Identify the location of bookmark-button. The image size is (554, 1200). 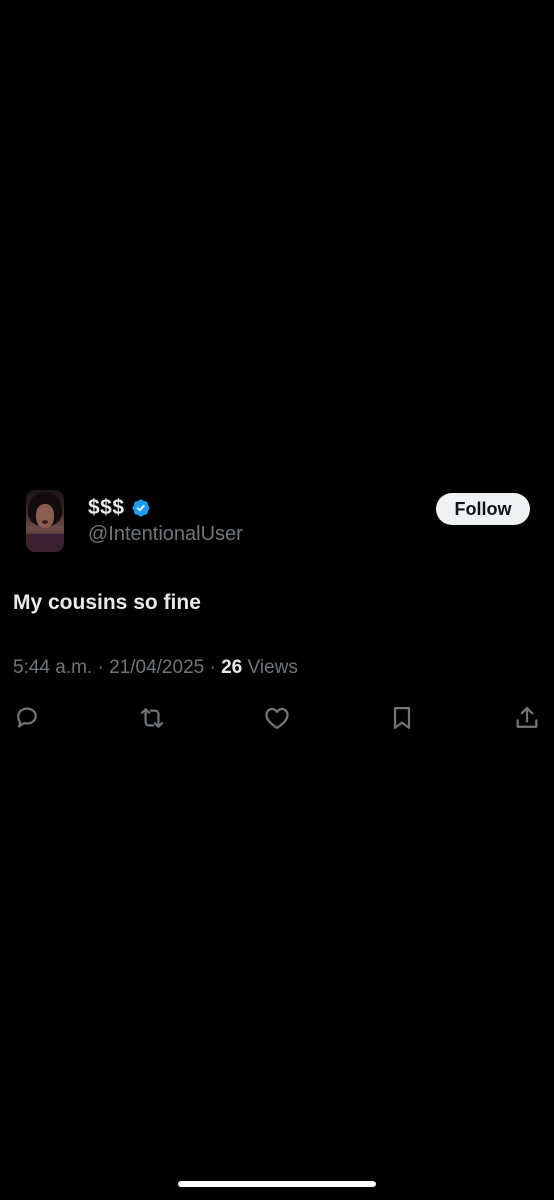
(402, 718).